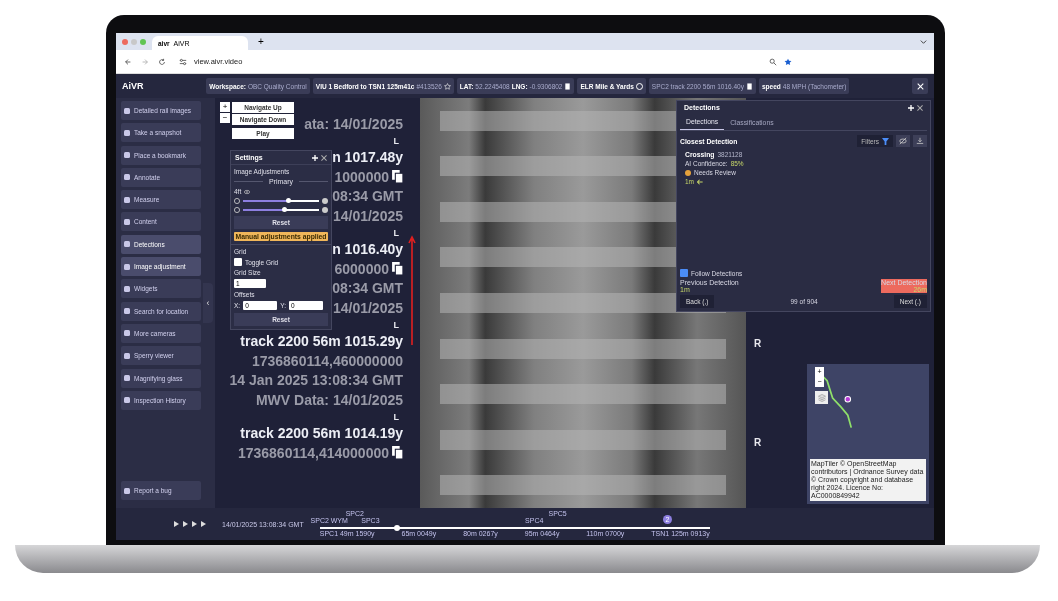 The height and width of the screenshot is (601, 1058). I want to click on close-button, so click(920, 86).